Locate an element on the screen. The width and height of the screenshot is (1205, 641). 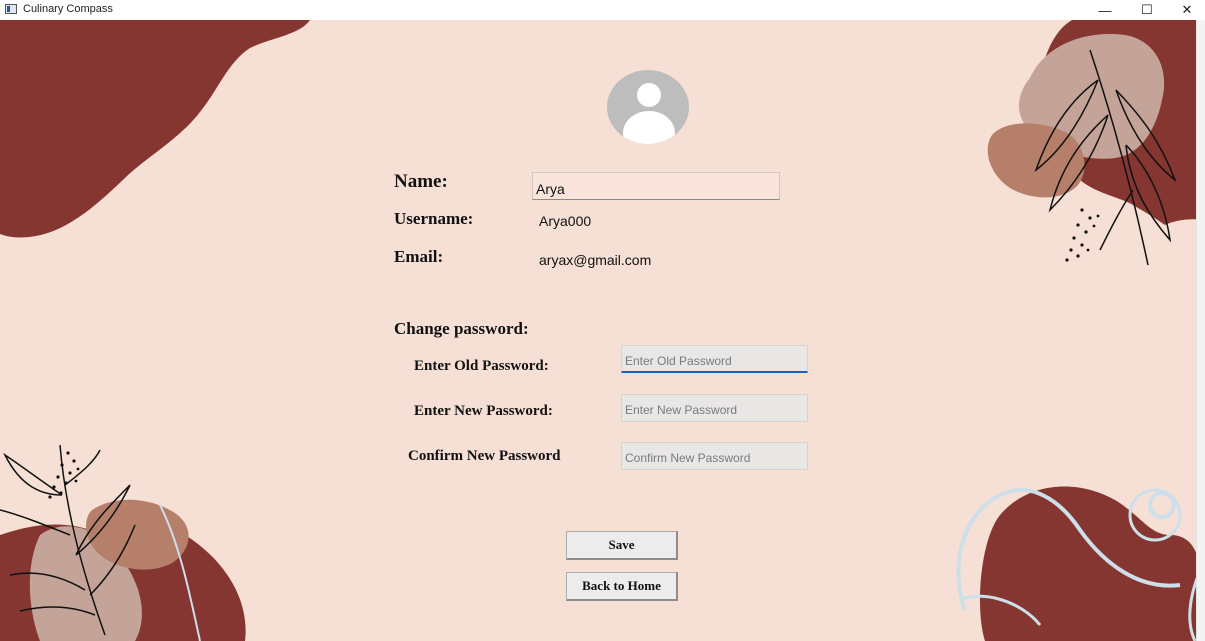
username-value: Arya000 is located at coordinates (565, 221).